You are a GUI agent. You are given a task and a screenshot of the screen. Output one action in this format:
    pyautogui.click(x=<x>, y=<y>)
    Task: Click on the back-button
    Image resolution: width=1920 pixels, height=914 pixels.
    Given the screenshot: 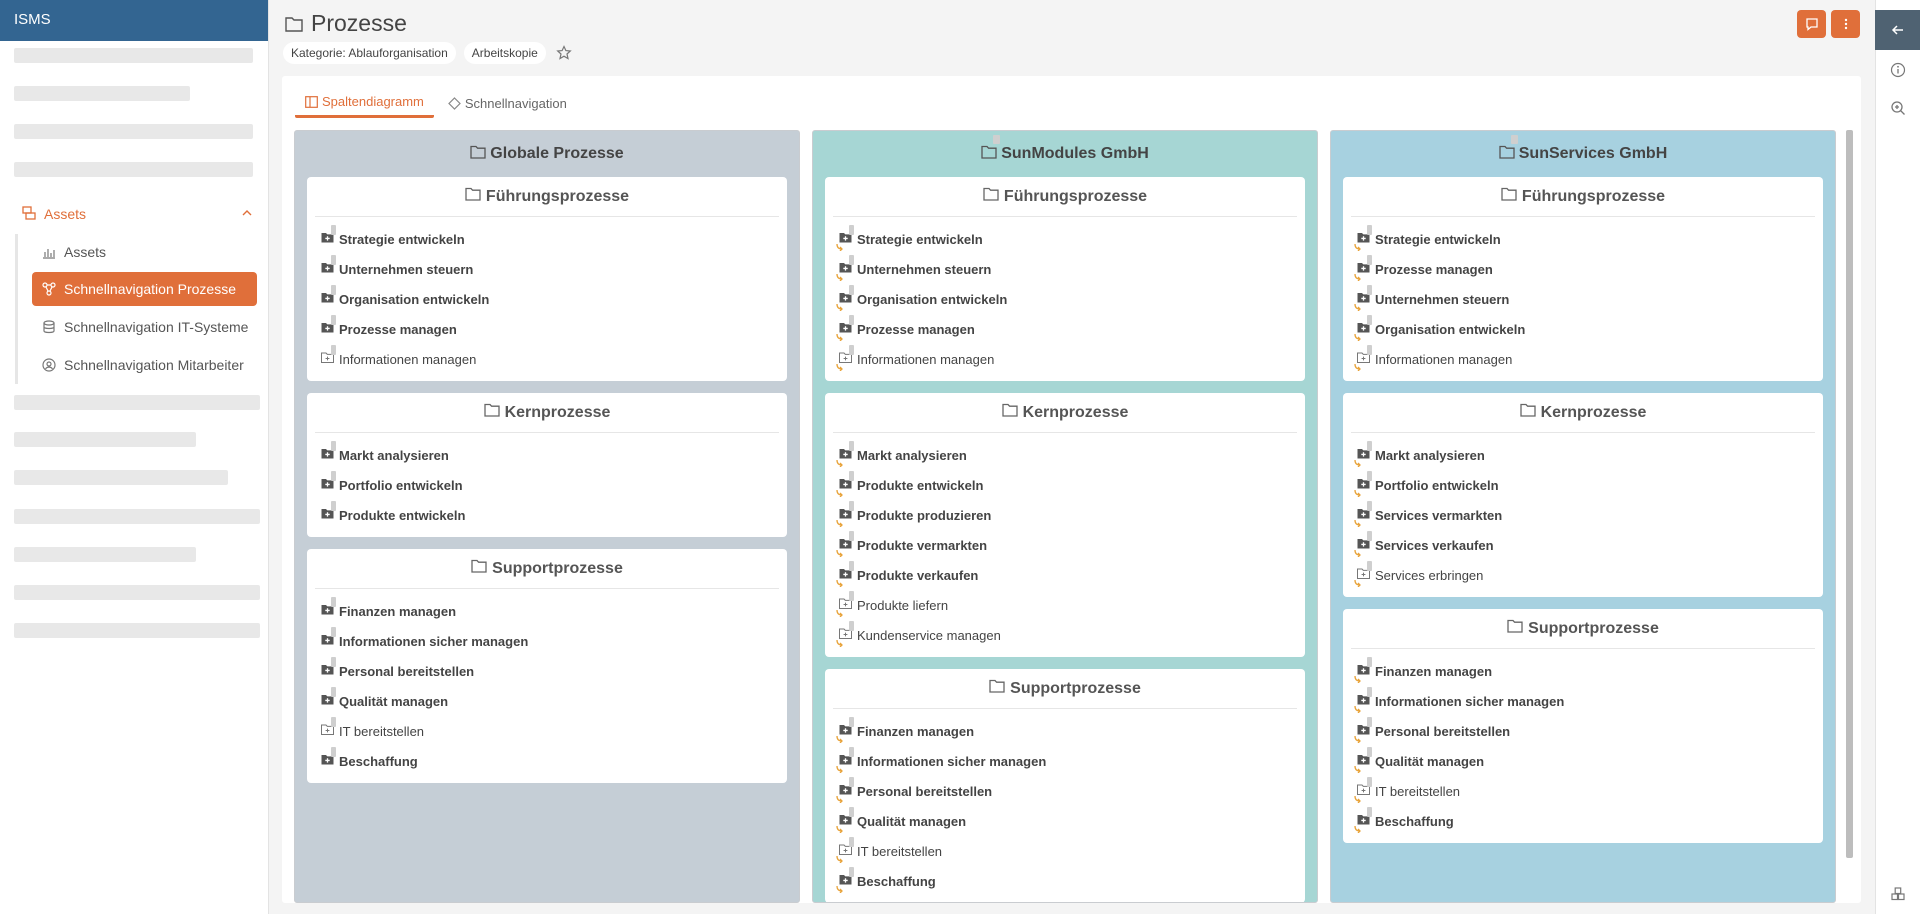 What is the action you would take?
    pyautogui.click(x=1897, y=30)
    